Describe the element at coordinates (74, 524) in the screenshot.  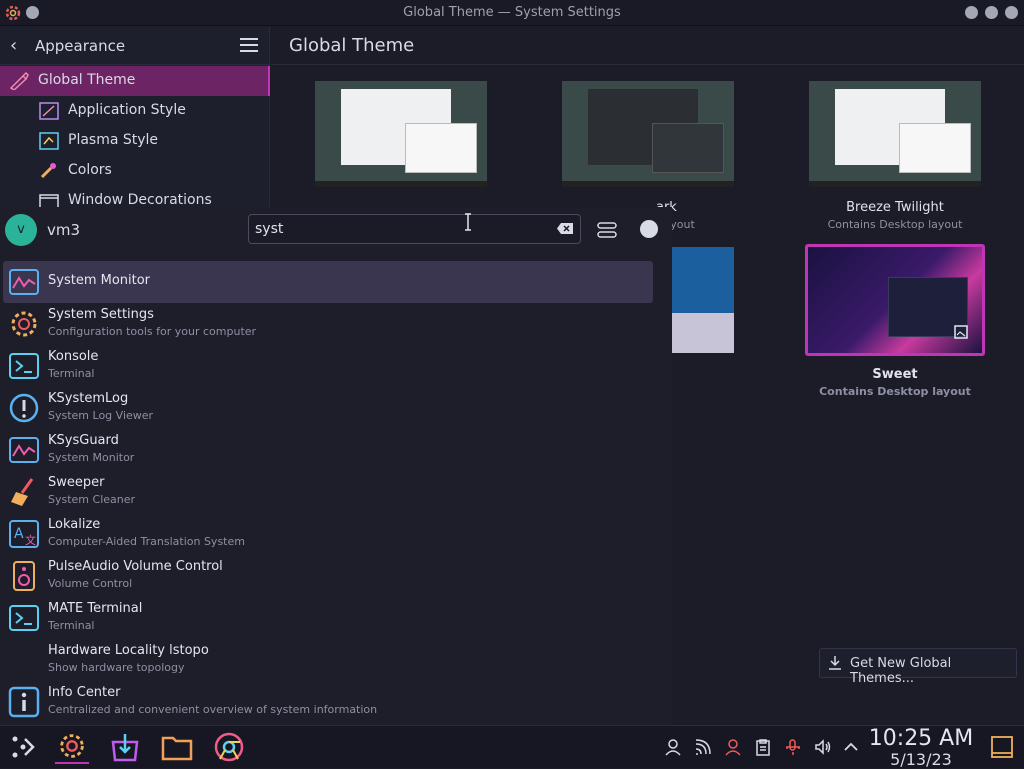
I see `result-name: Lokalize` at that location.